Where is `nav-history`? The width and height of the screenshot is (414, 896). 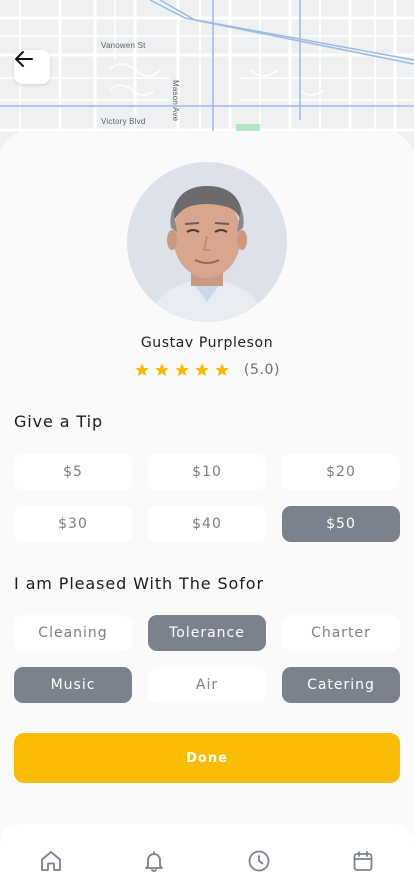
nav-history is located at coordinates (259, 861).